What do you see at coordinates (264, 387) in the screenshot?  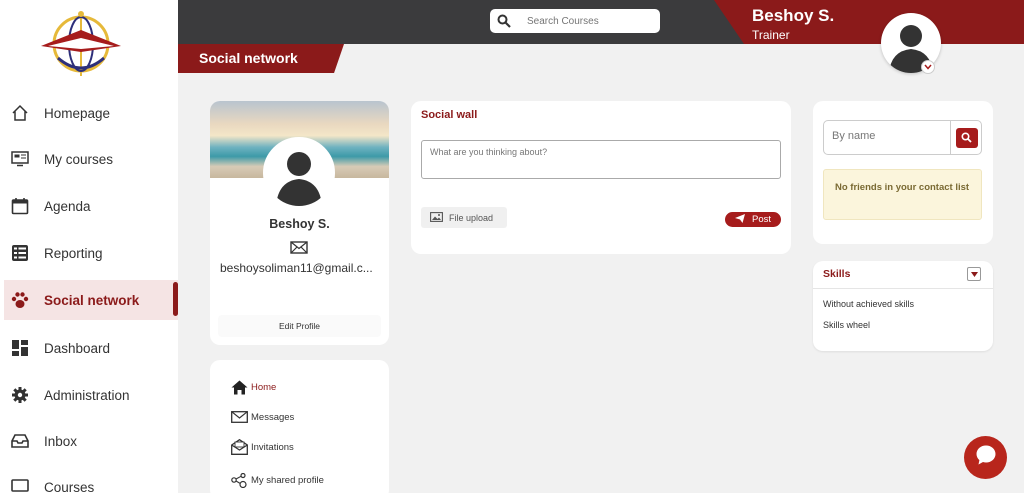 I see `menu-item-label: Home` at bounding box center [264, 387].